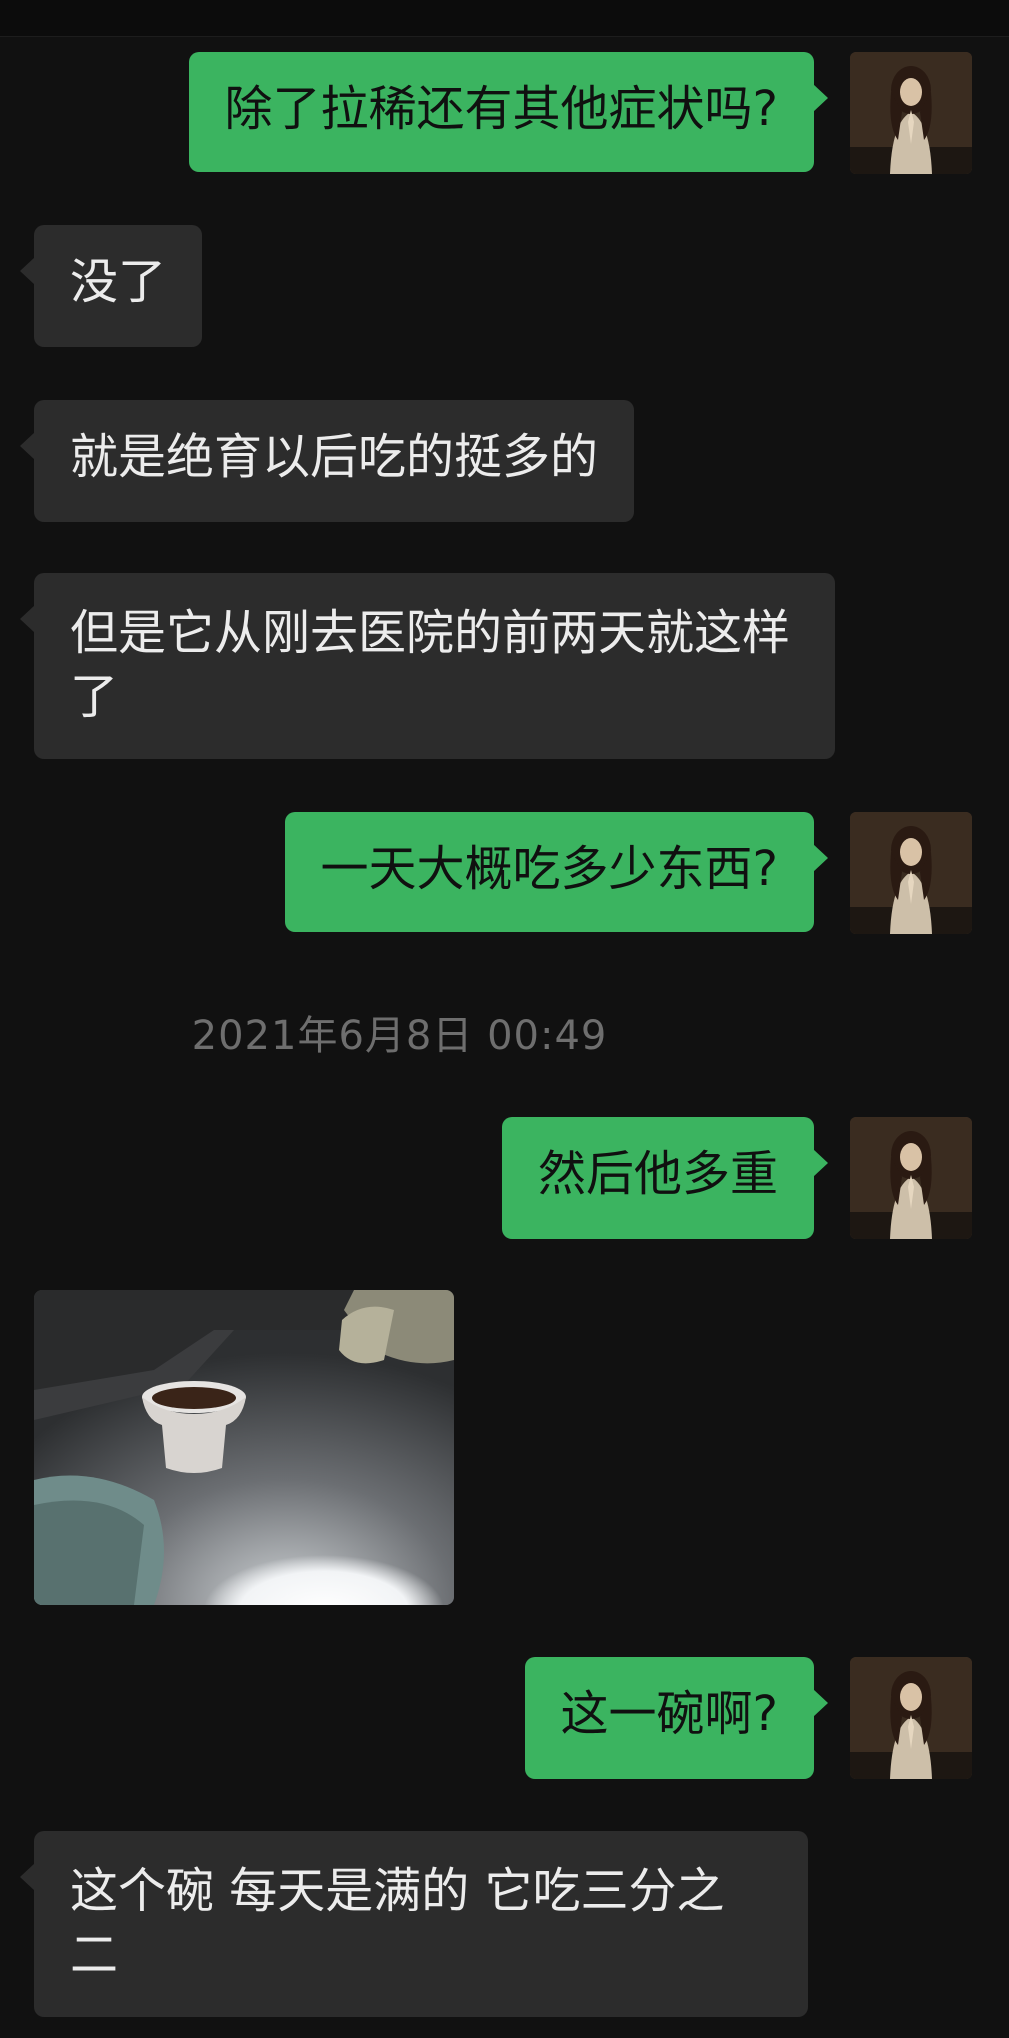 The height and width of the screenshot is (2038, 1009). I want to click on message-bubble-outgoing: 这一碗啊?, so click(676, 1718).